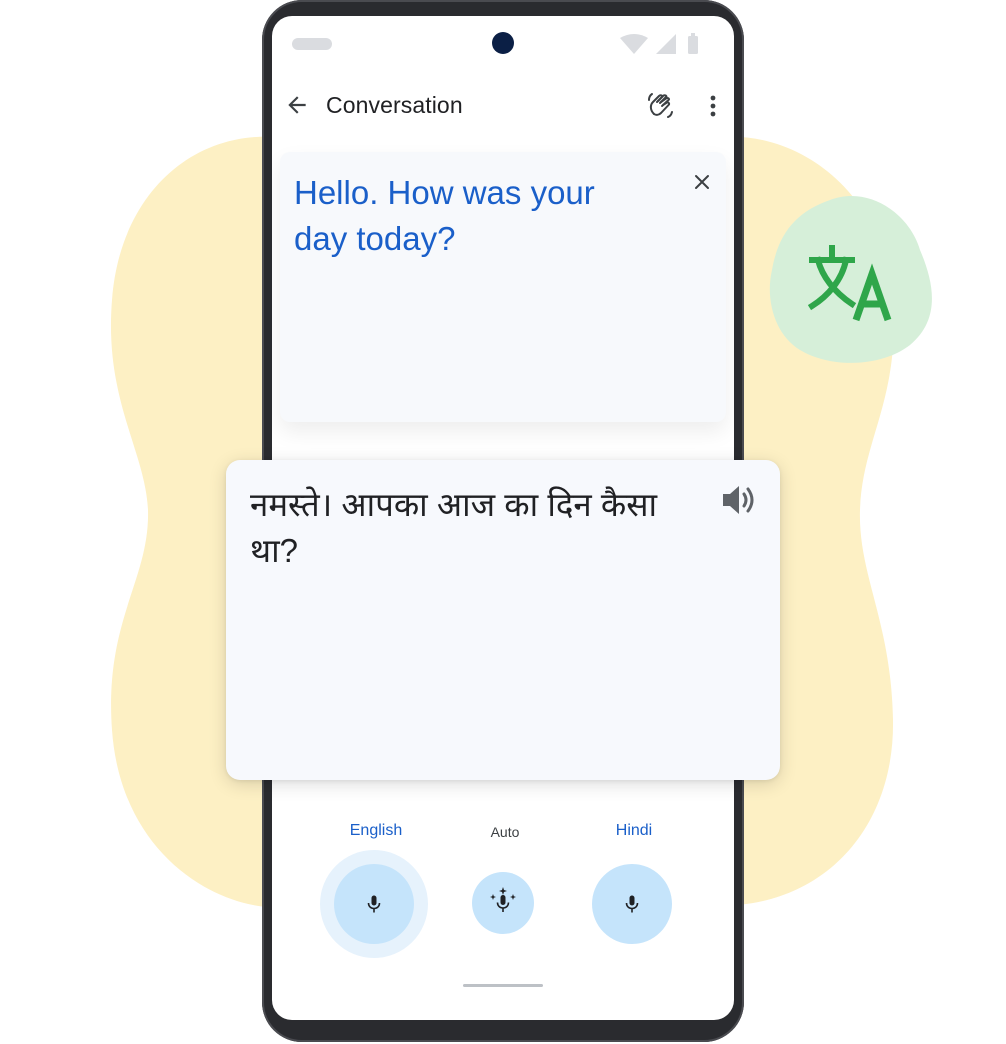 This screenshot has height=1044, width=1006. I want to click on back-arrow-icon, so click(297, 105).